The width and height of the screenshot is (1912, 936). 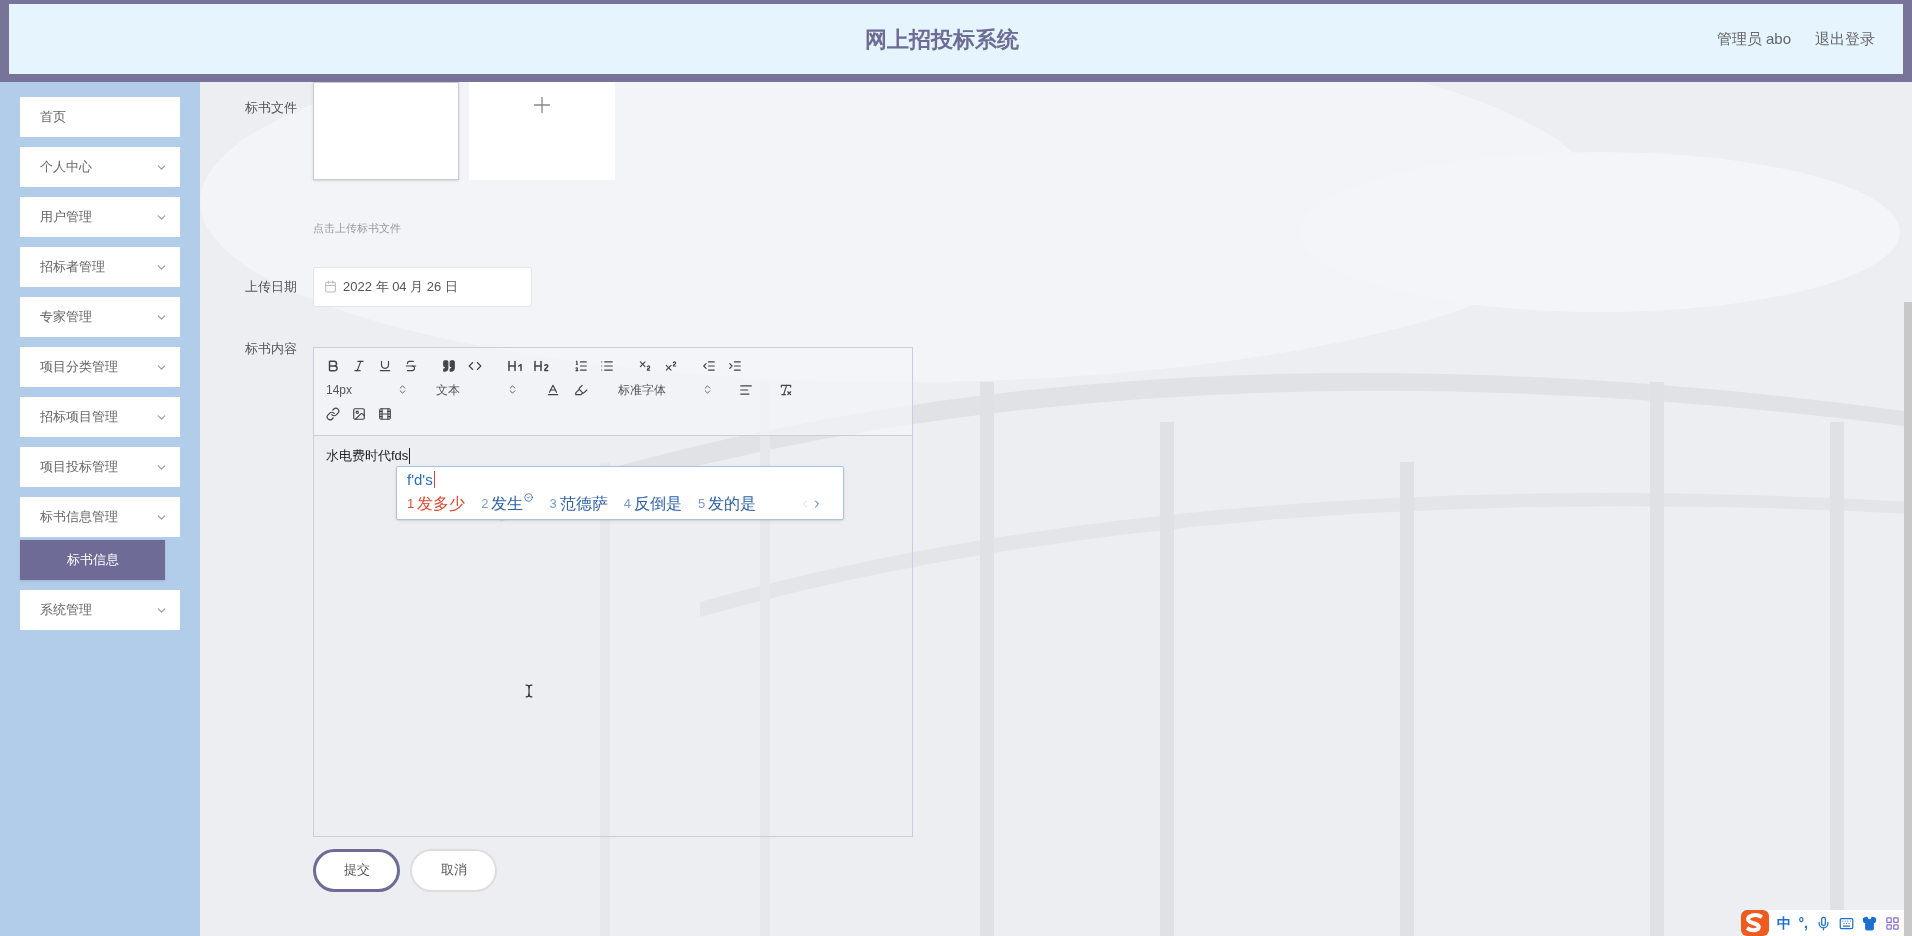 I want to click on menu-item: 个人中心, so click(x=100, y=167).